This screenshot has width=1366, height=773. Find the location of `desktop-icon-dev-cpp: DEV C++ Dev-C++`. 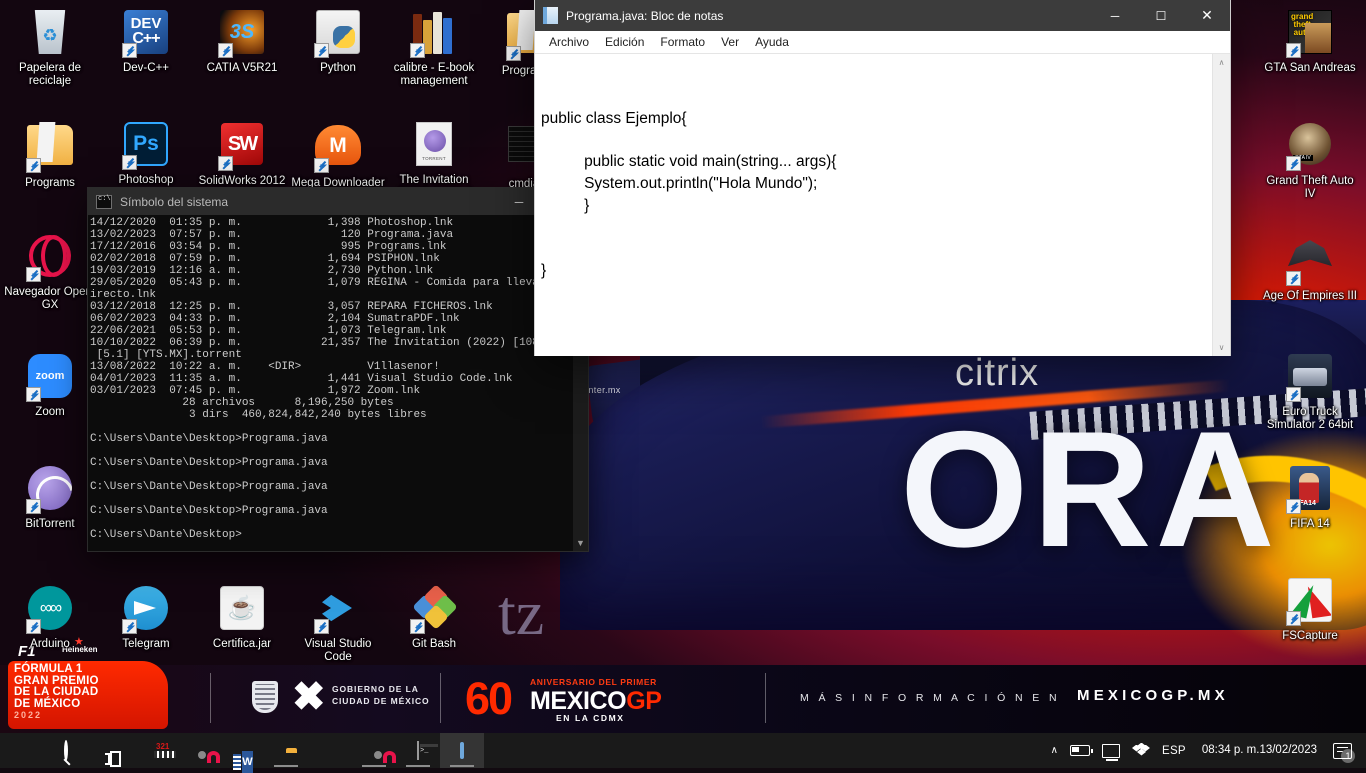

desktop-icon-dev-cpp: DEV C++ Dev-C++ is located at coordinates (146, 41).